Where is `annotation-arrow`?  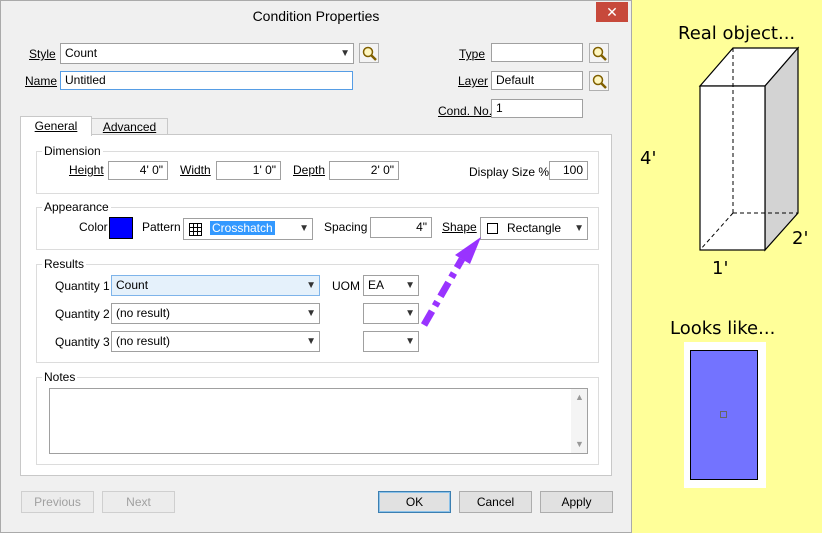
annotation-arrow is located at coordinates (450, 282).